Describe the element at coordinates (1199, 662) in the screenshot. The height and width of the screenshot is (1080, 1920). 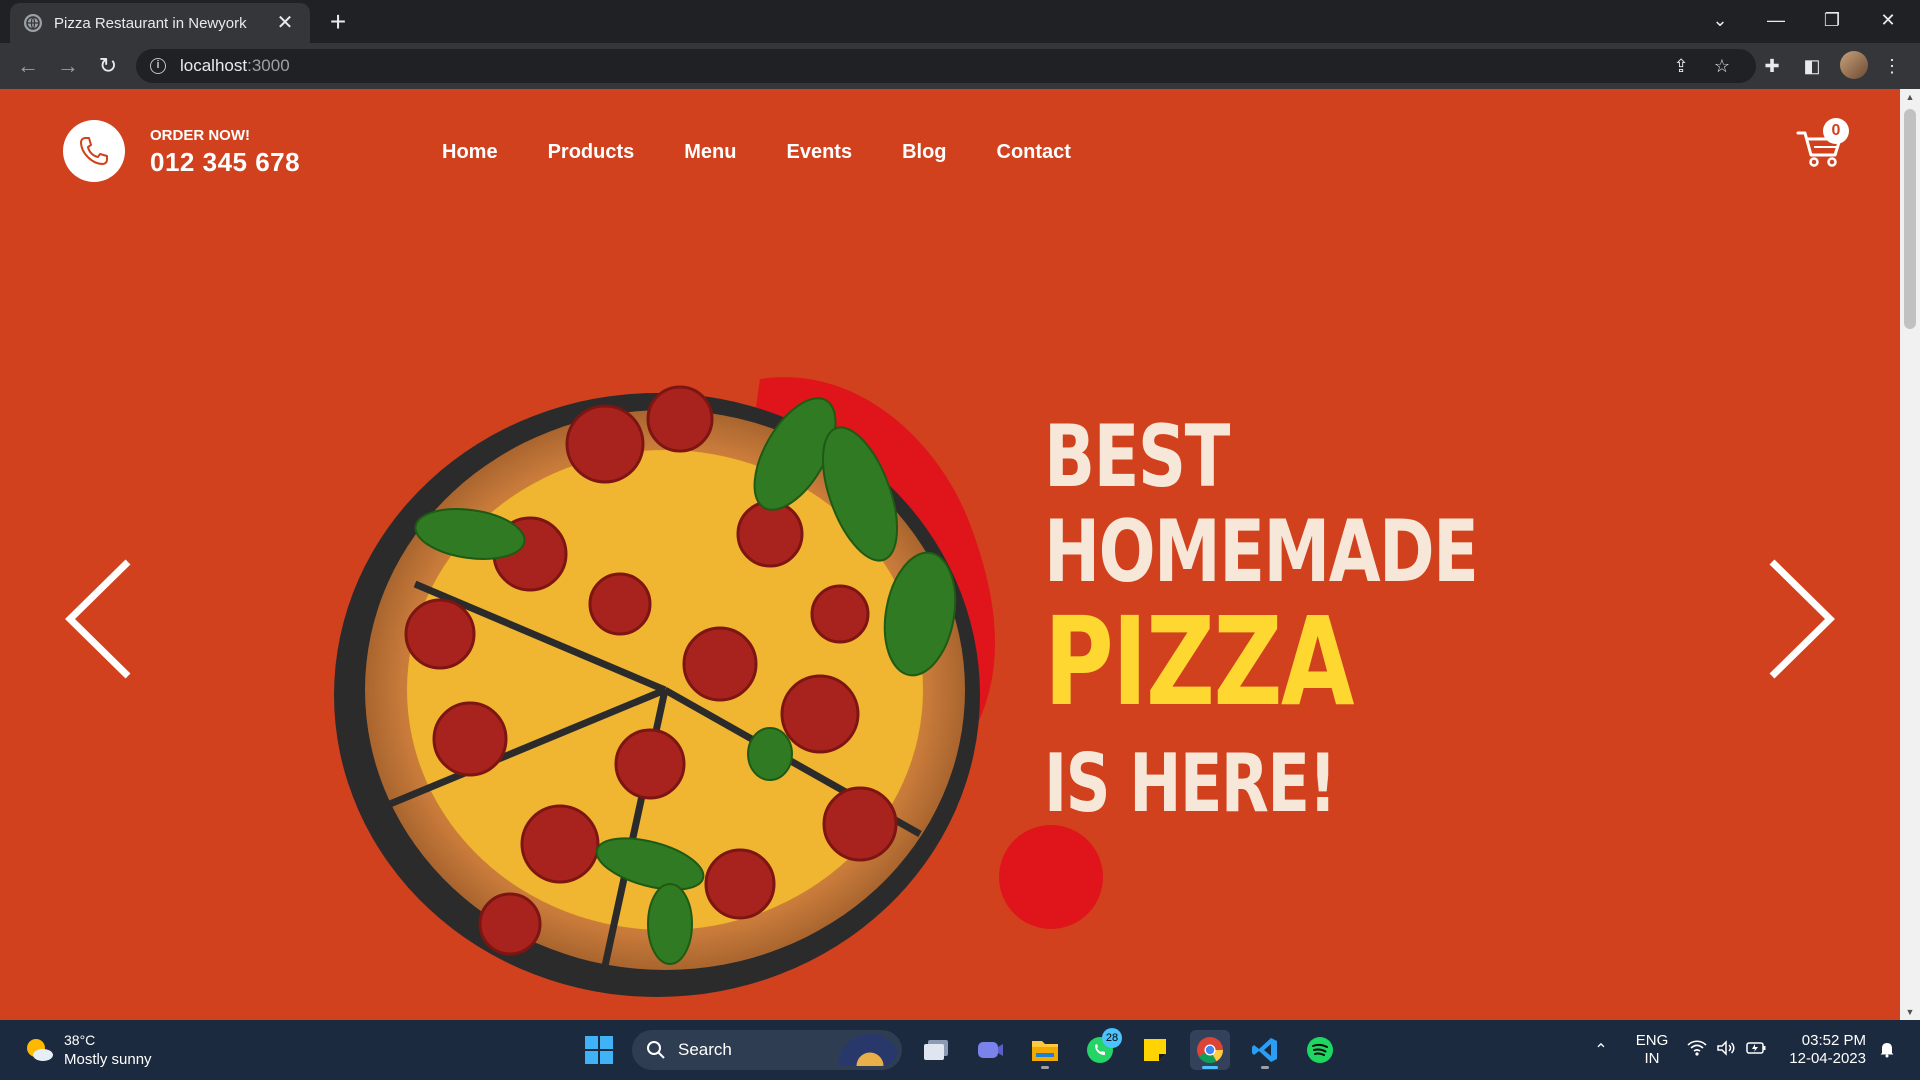
I see `hero-line-pizza: PIZZA` at that location.